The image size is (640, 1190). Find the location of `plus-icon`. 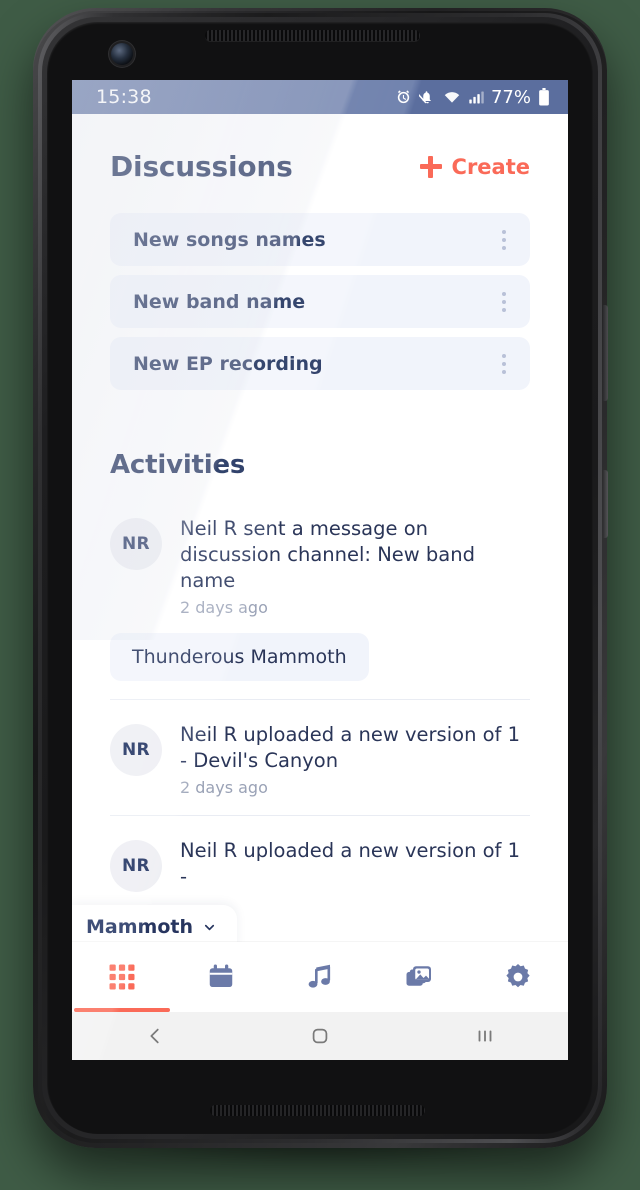

plus-icon is located at coordinates (430, 166).